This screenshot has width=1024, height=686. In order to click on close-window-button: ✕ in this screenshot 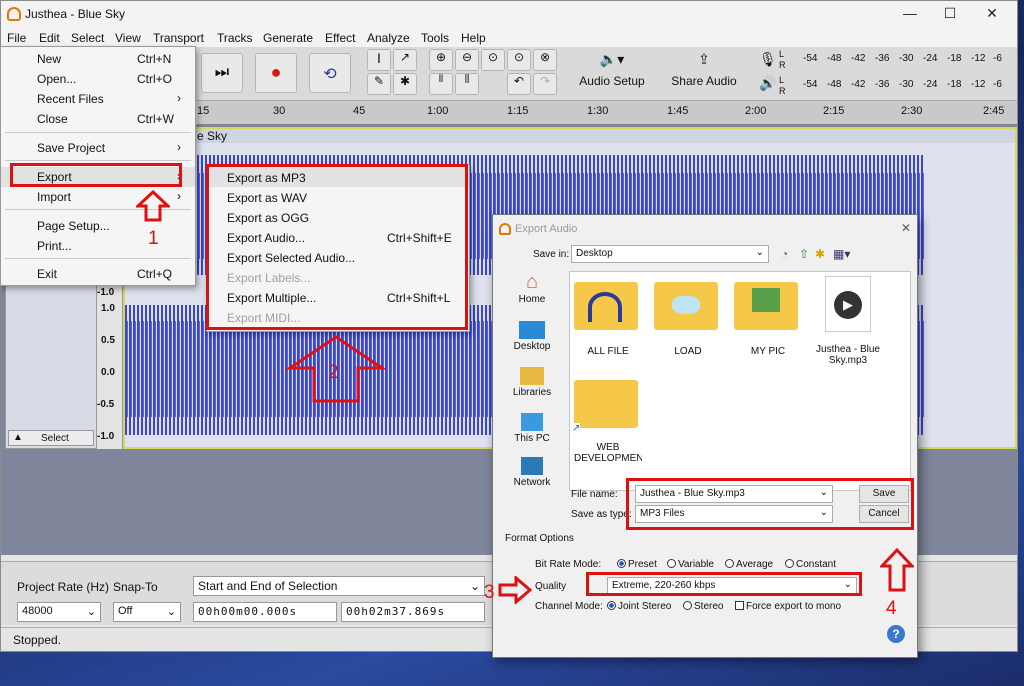, I will do `click(992, 15)`.